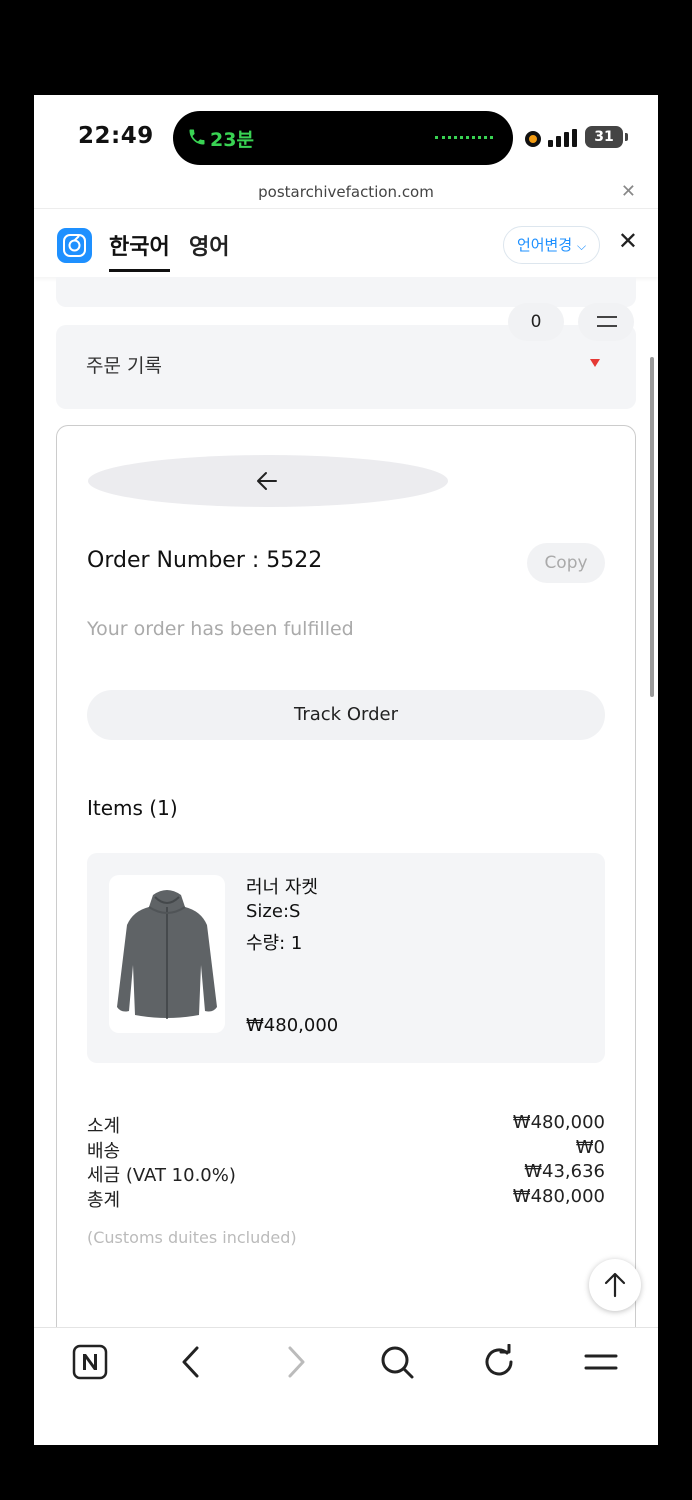 The height and width of the screenshot is (1500, 692). What do you see at coordinates (536, 322) in the screenshot?
I see `cart-count-button: 0` at bounding box center [536, 322].